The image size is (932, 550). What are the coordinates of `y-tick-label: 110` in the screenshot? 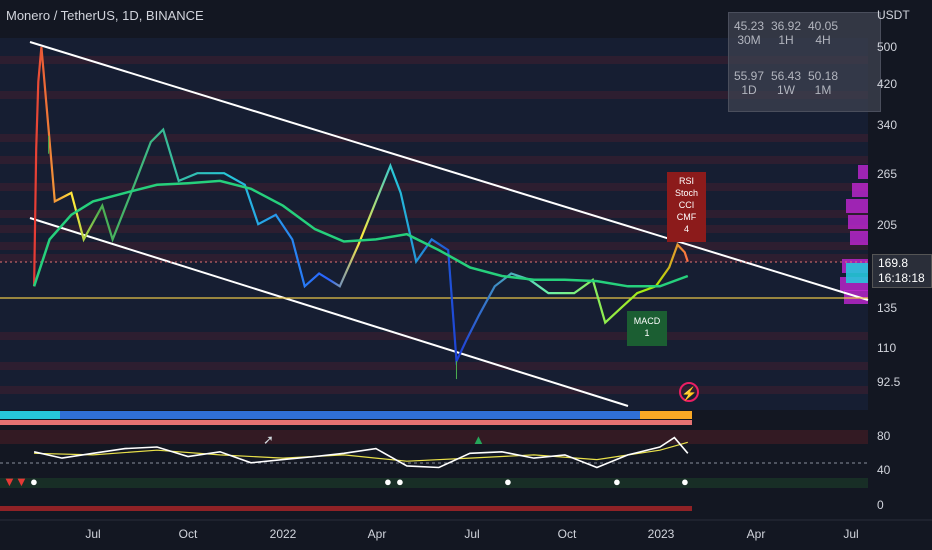 It's located at (887, 348).